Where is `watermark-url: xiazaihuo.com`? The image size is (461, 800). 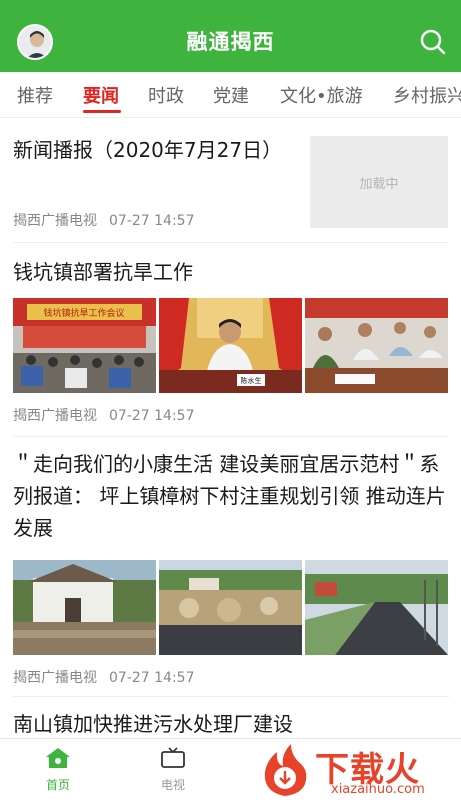 watermark-url: xiazaihuo.com is located at coordinates (378, 789).